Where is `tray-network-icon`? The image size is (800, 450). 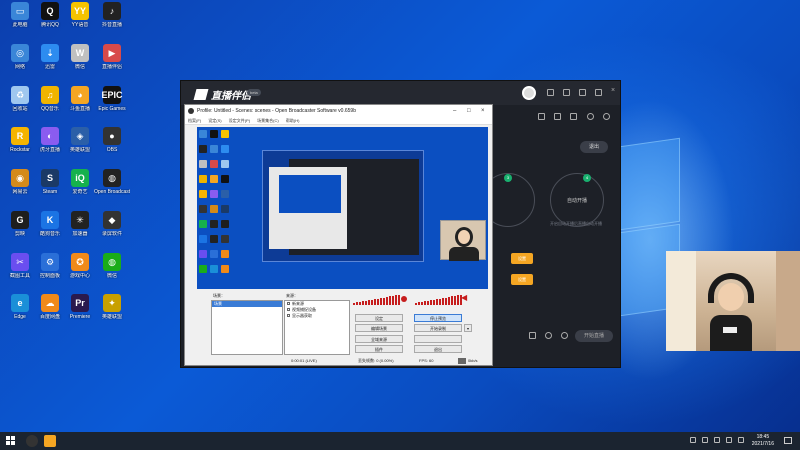 tray-network-icon is located at coordinates (705, 440).